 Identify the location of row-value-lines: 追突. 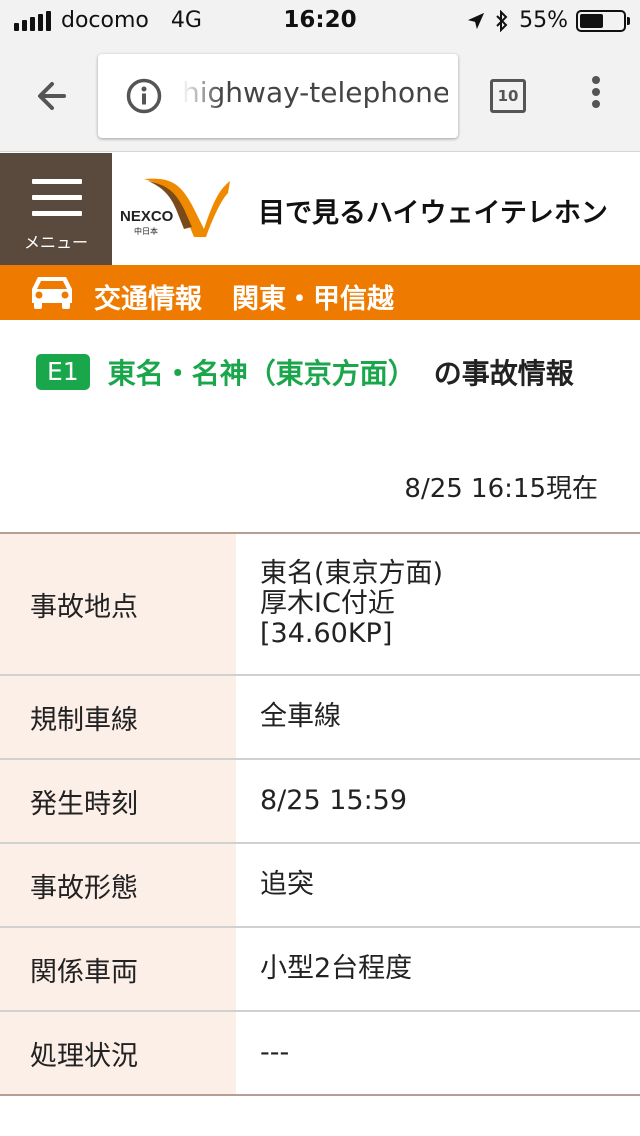
(287, 885).